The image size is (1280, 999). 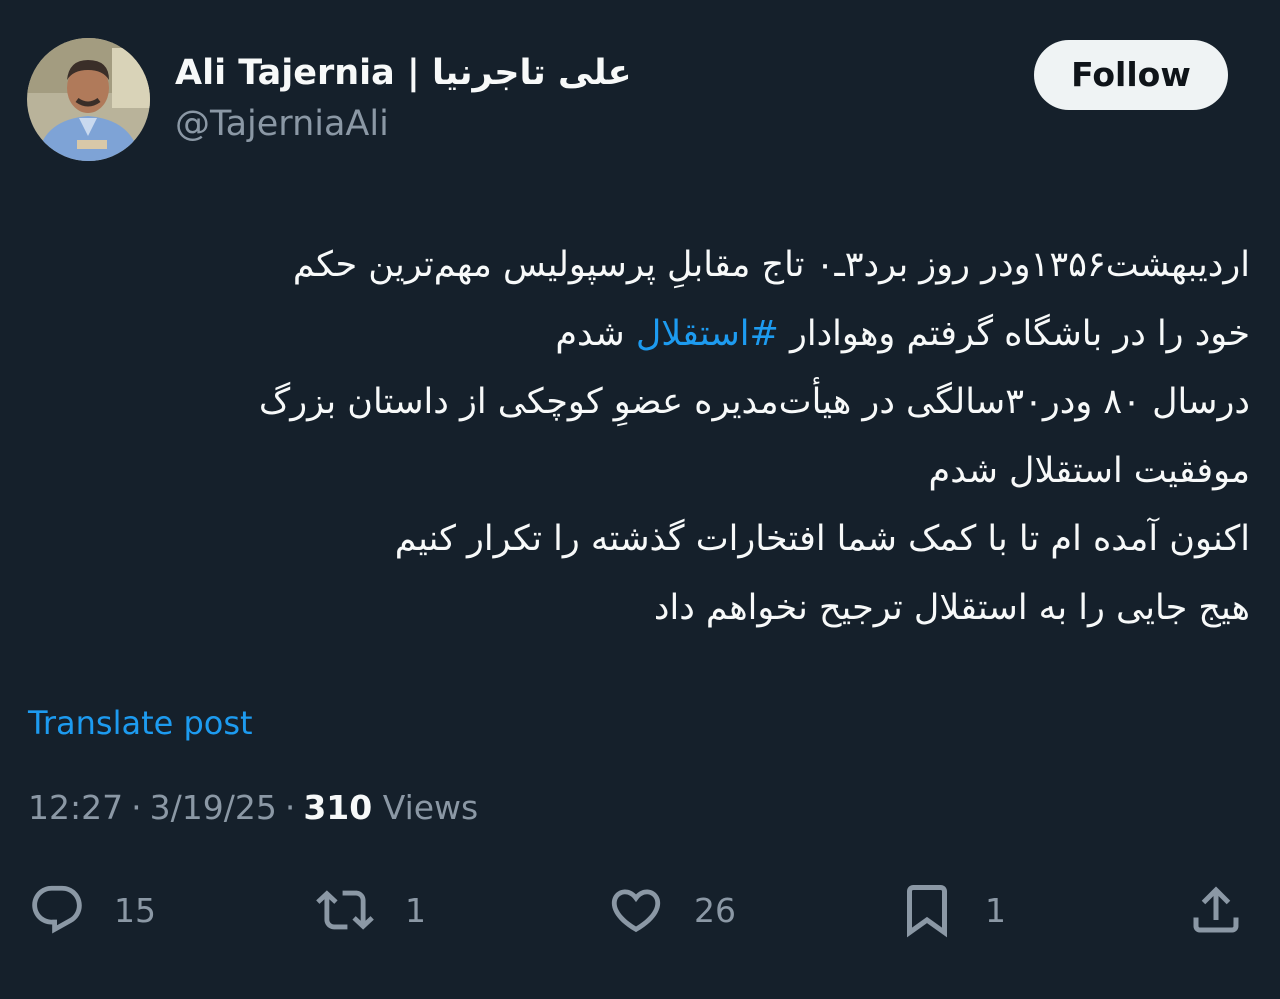 I want to click on reply-icon, so click(x=57, y=909).